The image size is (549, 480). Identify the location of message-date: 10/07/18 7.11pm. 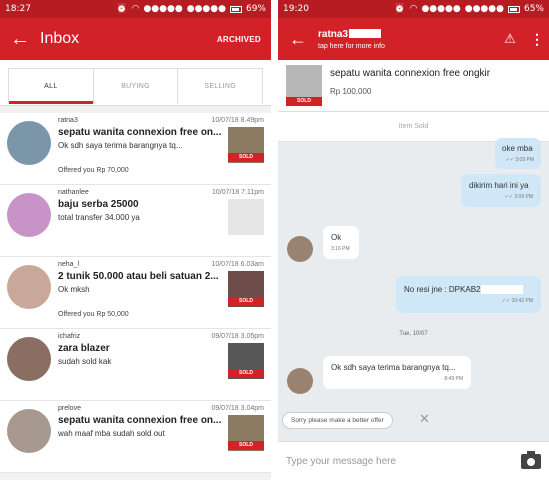
(237, 192).